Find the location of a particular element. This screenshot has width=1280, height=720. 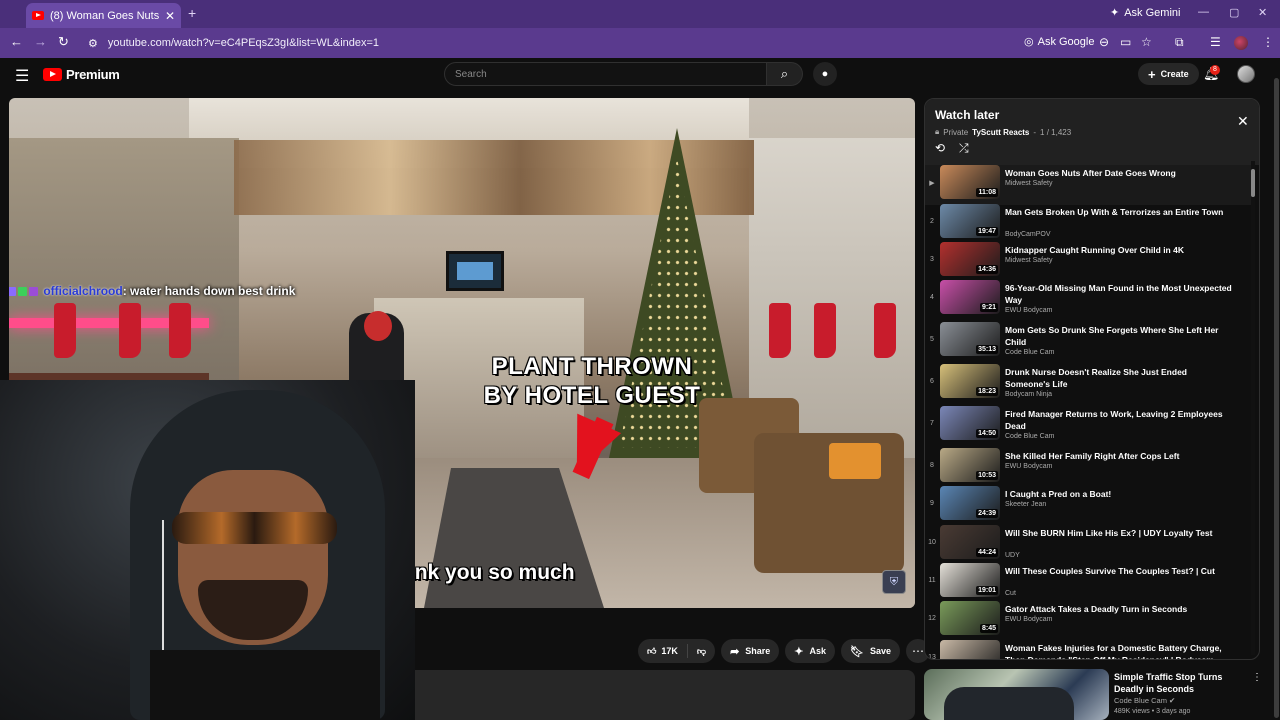

bookmark-star-icon: ☆ is located at coordinates (1146, 42).